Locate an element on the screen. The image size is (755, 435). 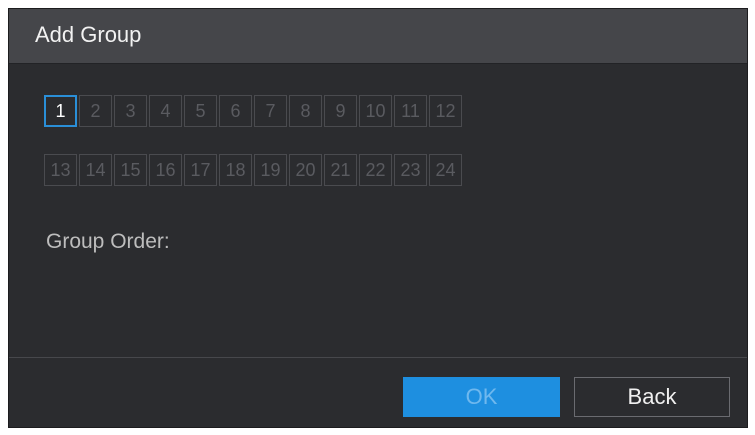
footer-divider is located at coordinates (378, 357).